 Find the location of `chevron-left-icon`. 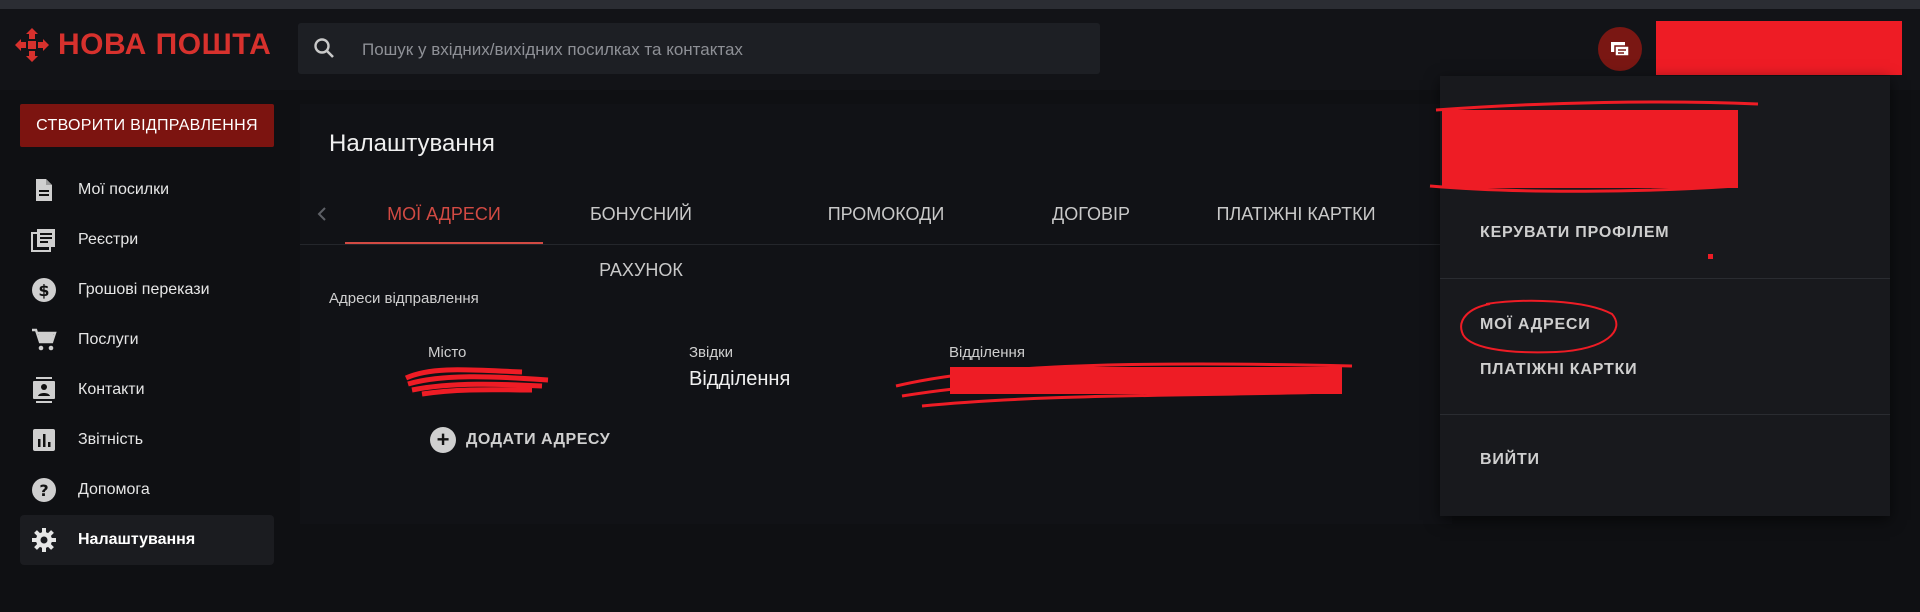

chevron-left-icon is located at coordinates (322, 214).